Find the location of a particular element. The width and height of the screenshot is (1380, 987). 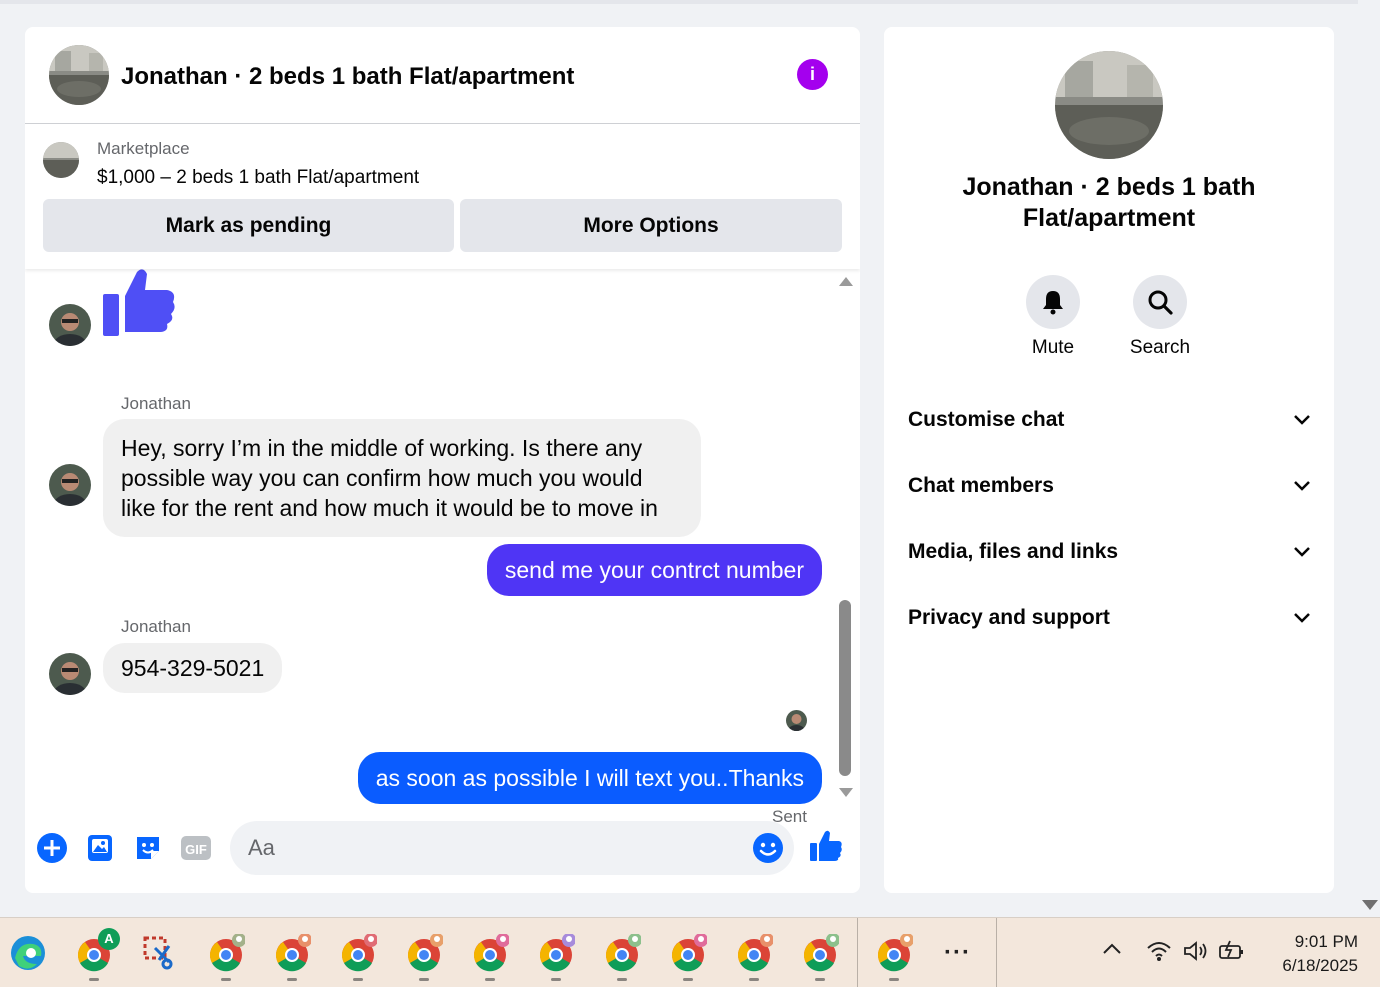

more-apps-icon: ··· is located at coordinates (957, 953).